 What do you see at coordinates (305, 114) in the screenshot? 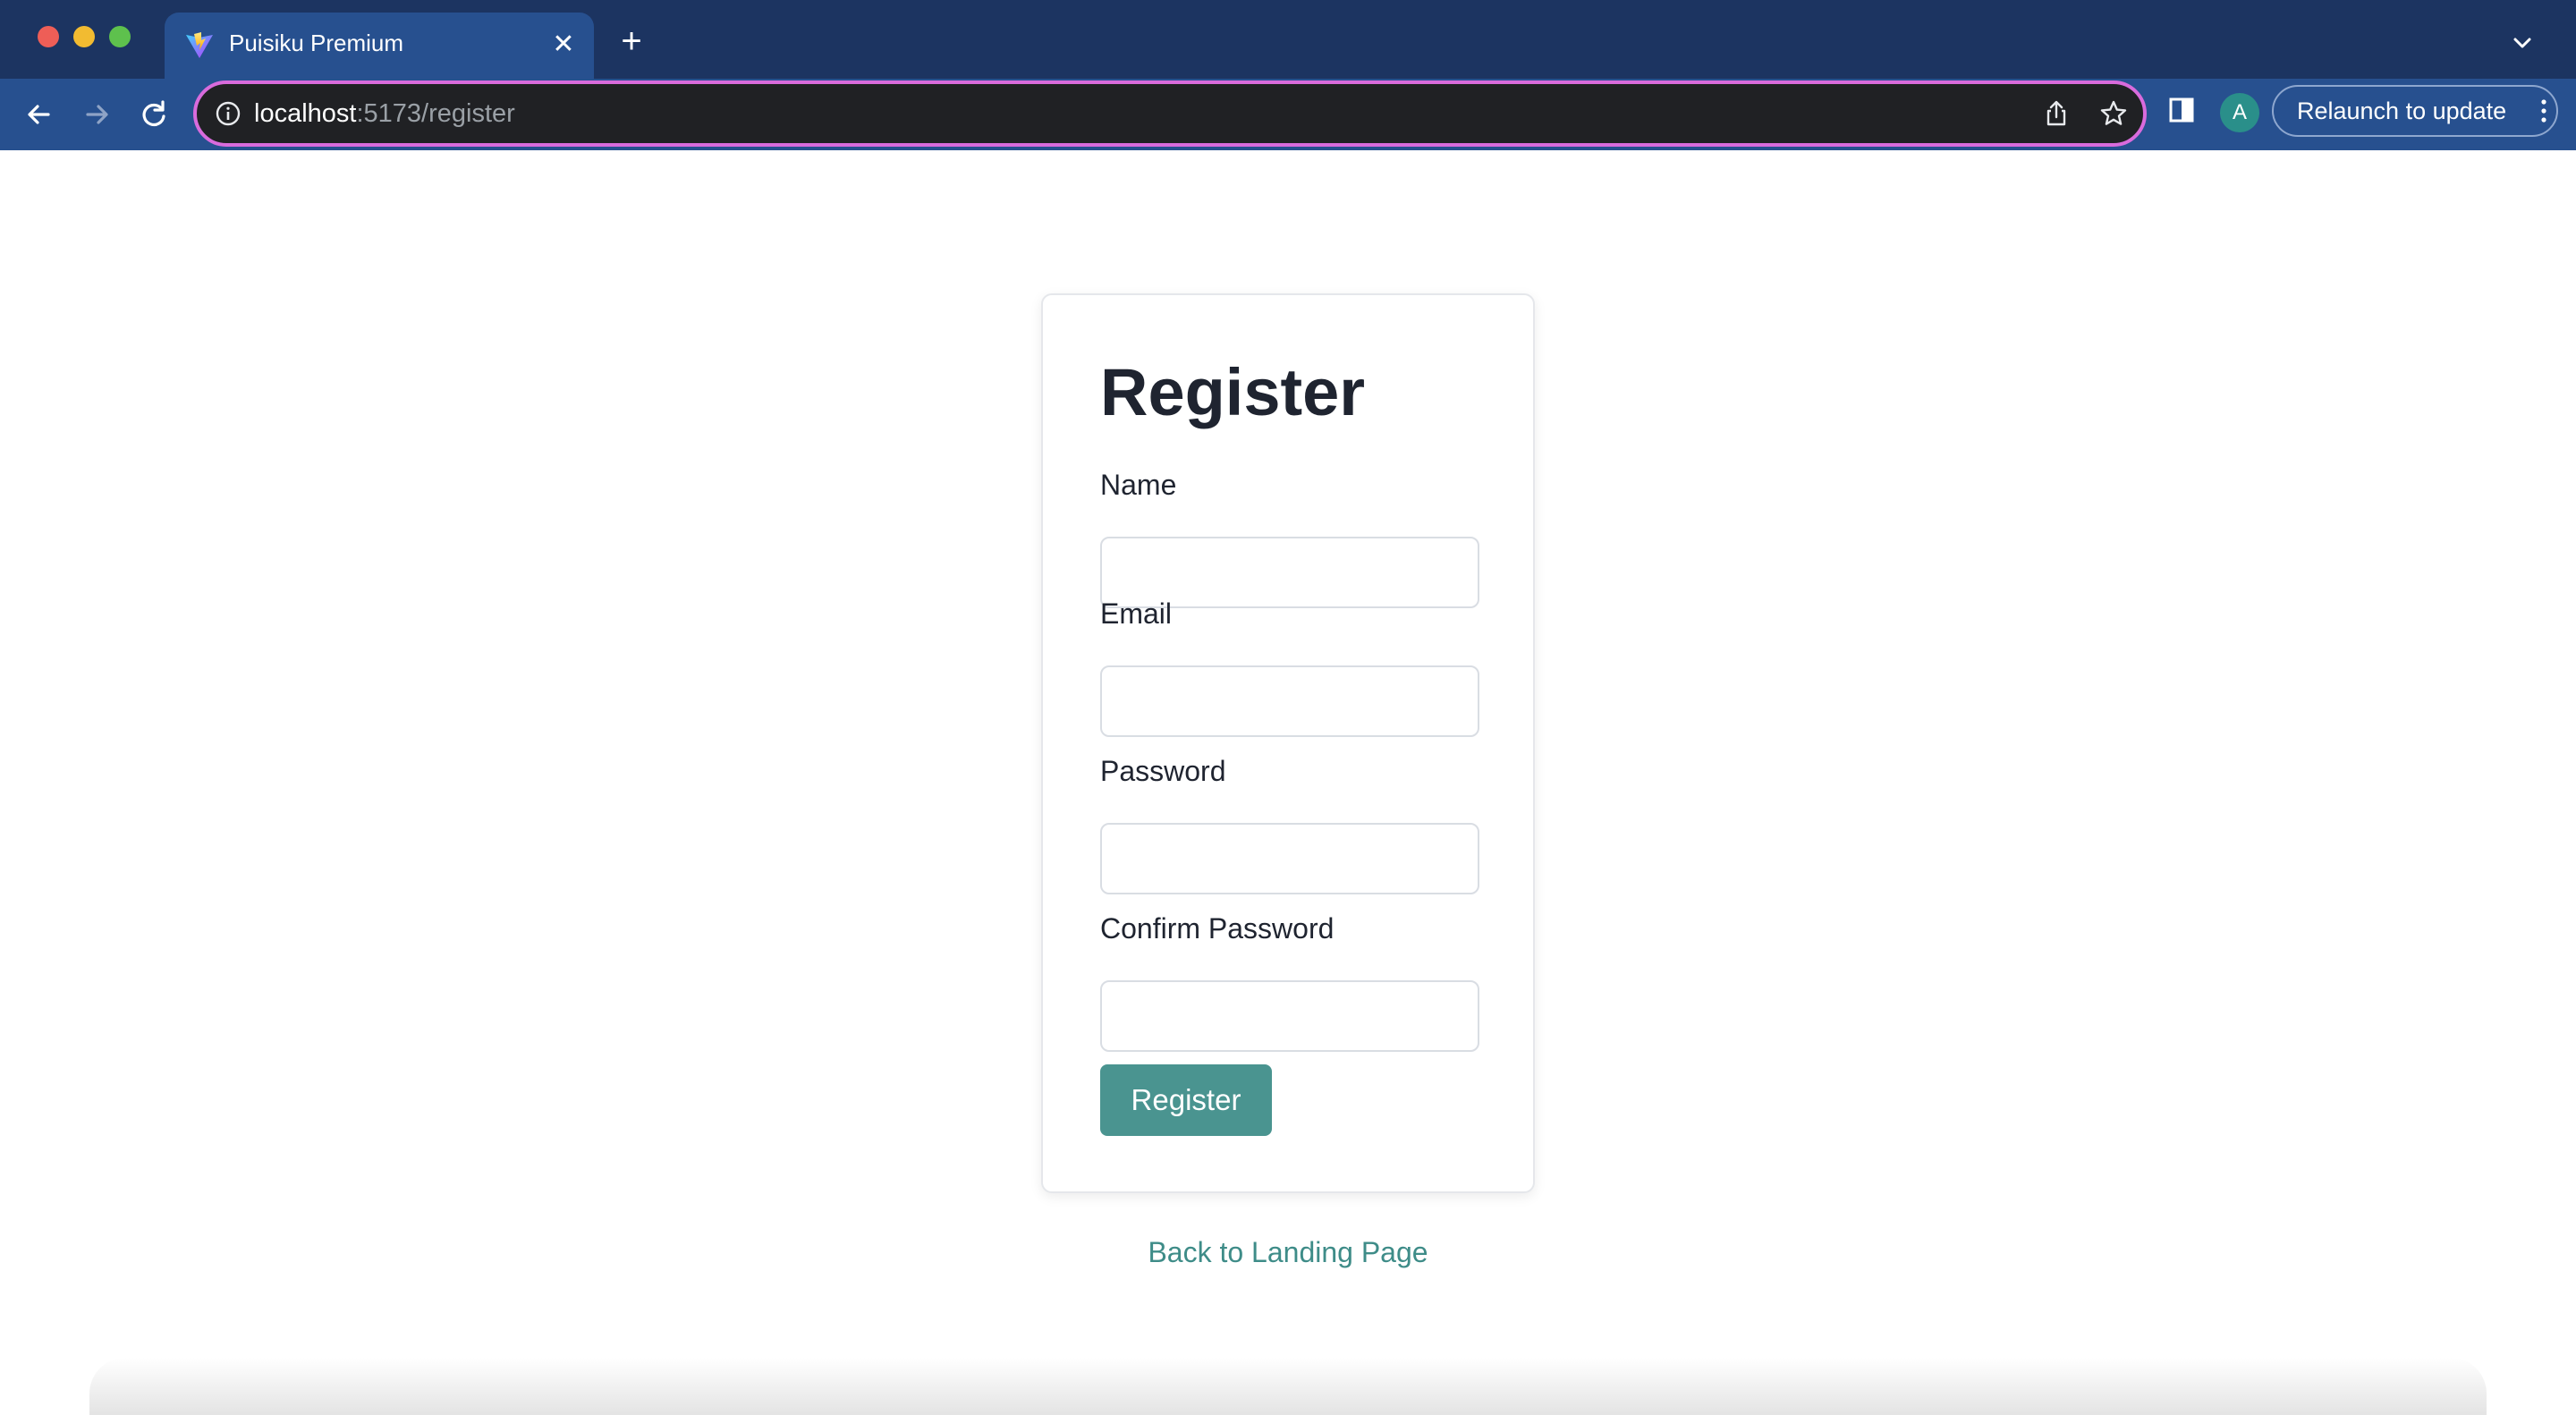
I see `url-host: localhost` at bounding box center [305, 114].